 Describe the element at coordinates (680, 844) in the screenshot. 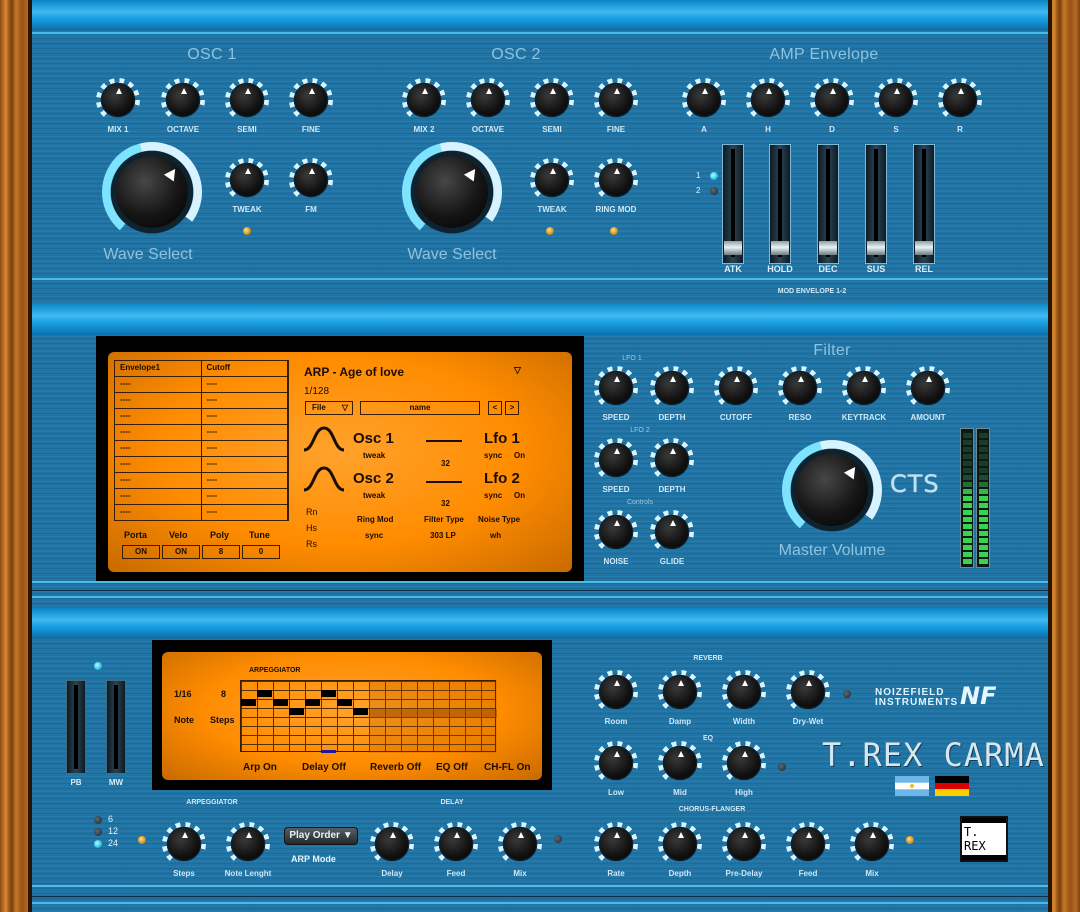

I see `chorus-depth-knob` at that location.